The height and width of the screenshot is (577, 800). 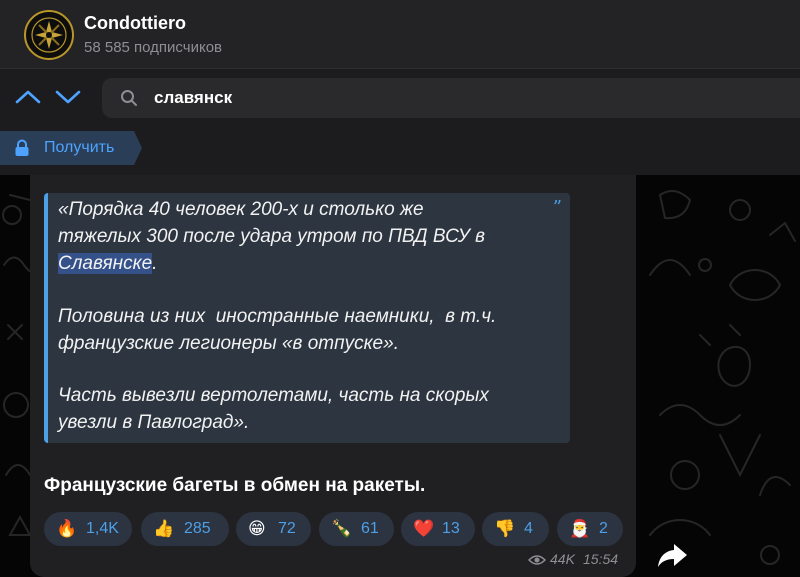 I want to click on message-caption: Французские багеты в обмен на ракеты., so click(x=235, y=485).